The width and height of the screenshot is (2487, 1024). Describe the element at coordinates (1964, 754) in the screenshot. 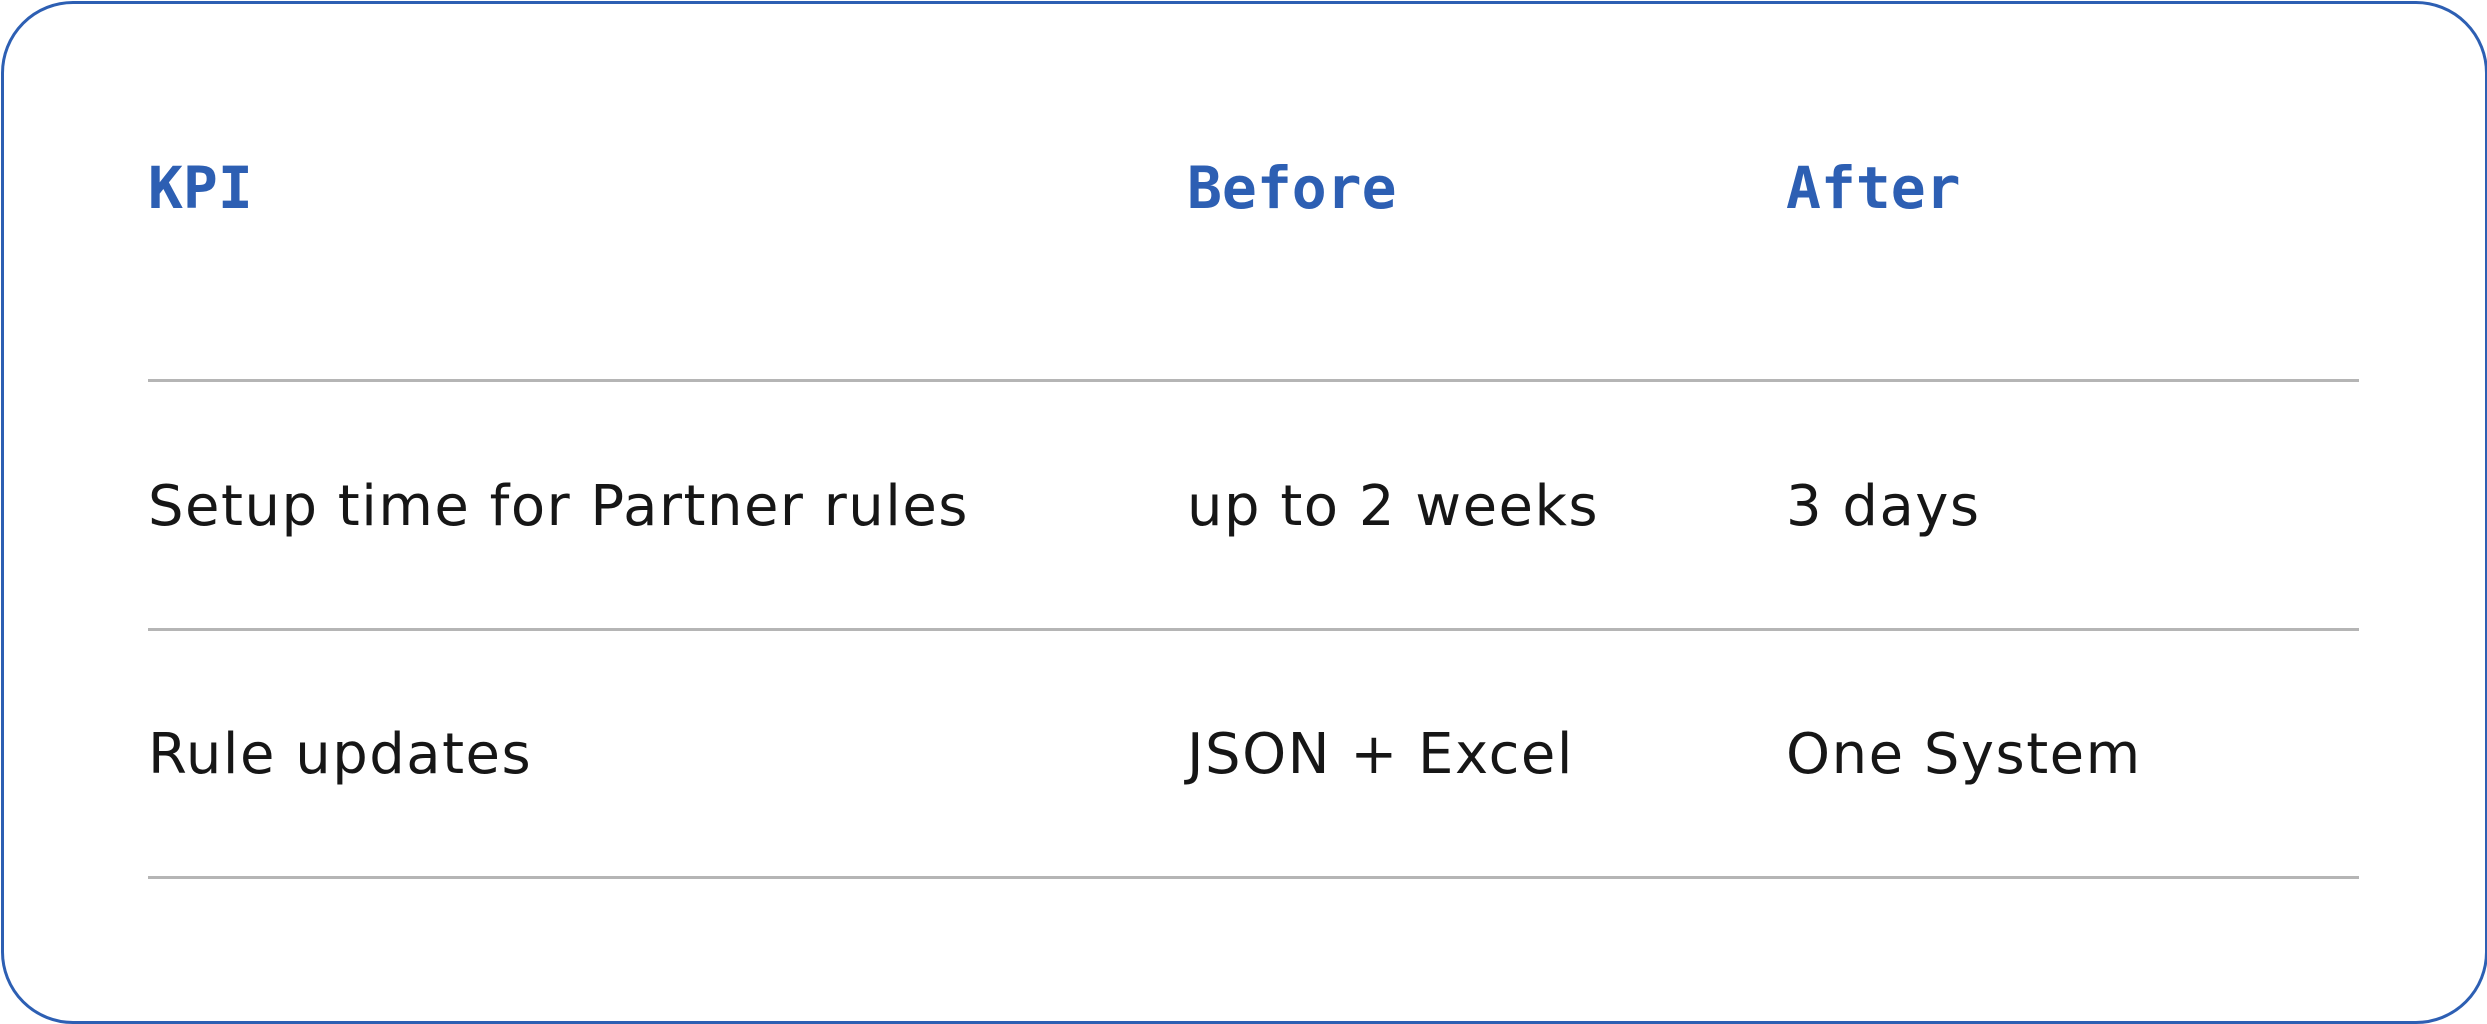

I see `row-after-cell: One System` at that location.